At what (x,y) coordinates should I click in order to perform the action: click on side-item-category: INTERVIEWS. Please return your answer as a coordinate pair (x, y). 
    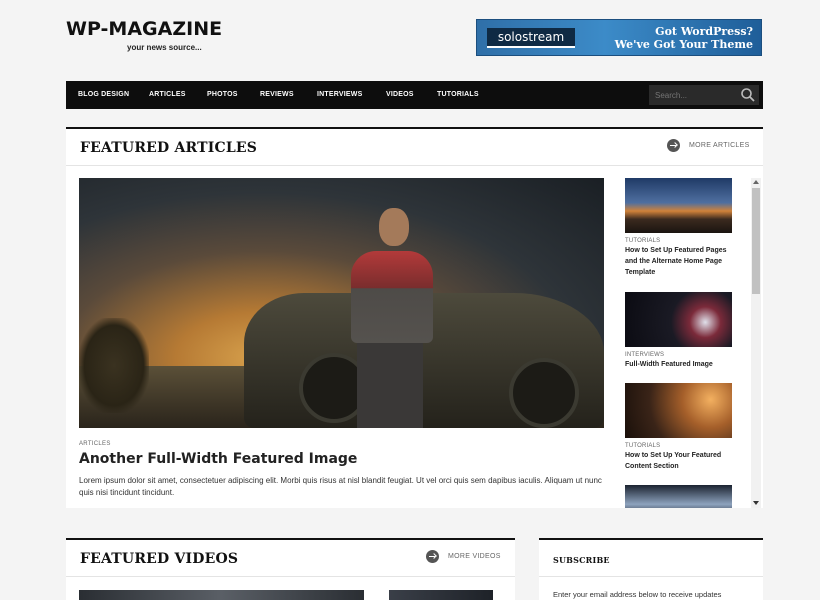
    Looking at the image, I should click on (678, 355).